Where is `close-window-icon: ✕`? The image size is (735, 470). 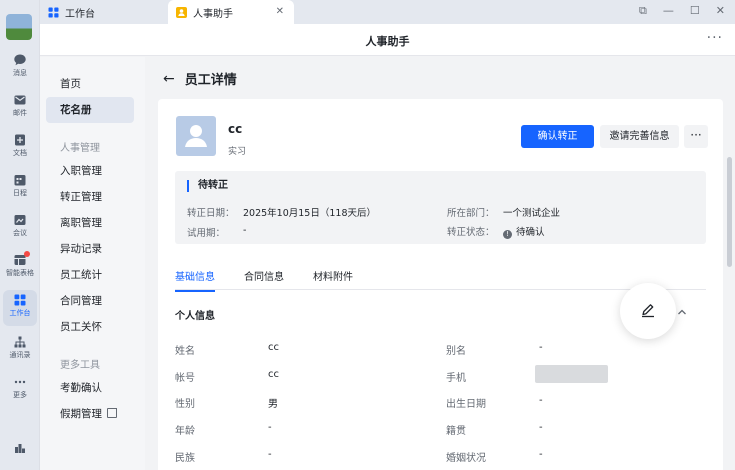
close-window-icon: ✕ is located at coordinates (720, 11).